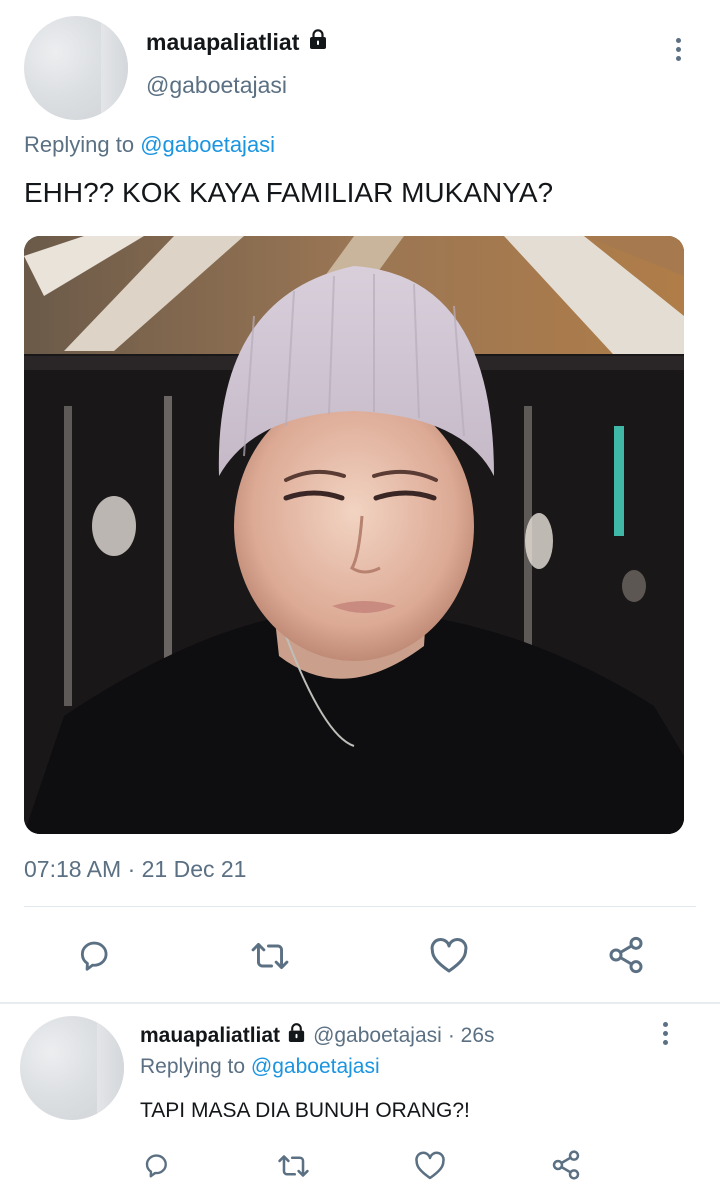 Image resolution: width=720 pixels, height=1200 pixels. I want to click on replying-to-line: Replying to @gaboetajasi, so click(149, 145).